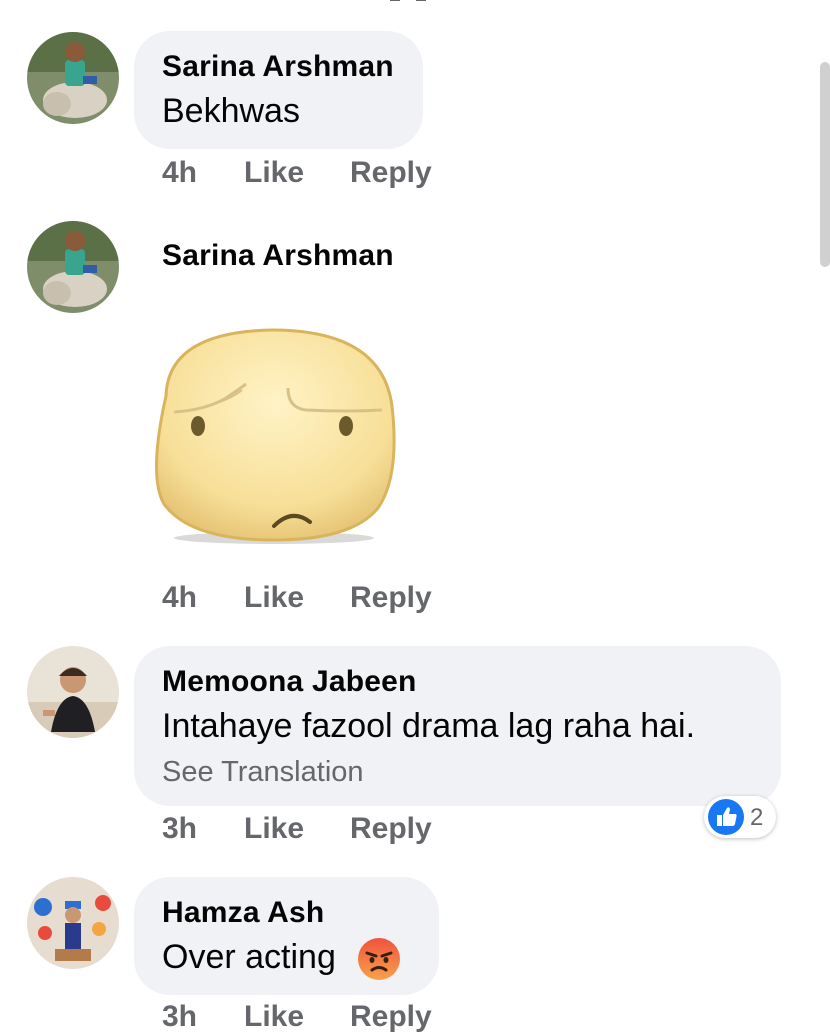  I want to click on reaction-summary: 2, so click(740, 817).